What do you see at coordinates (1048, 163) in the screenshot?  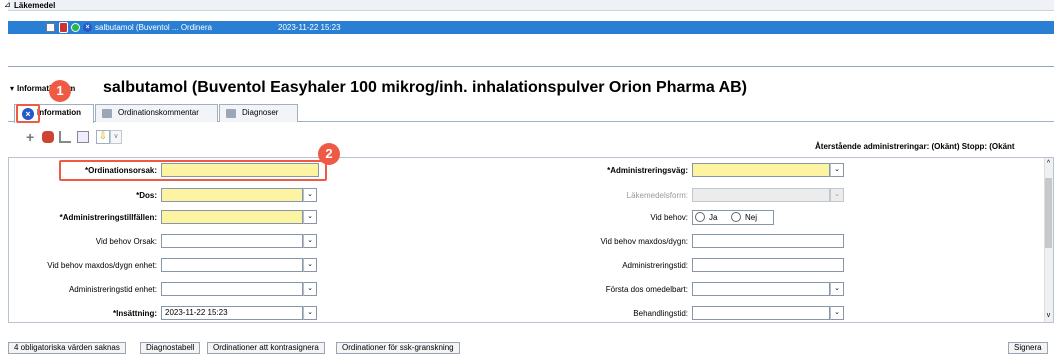 I see `scroll-up-icon: ^` at bounding box center [1048, 163].